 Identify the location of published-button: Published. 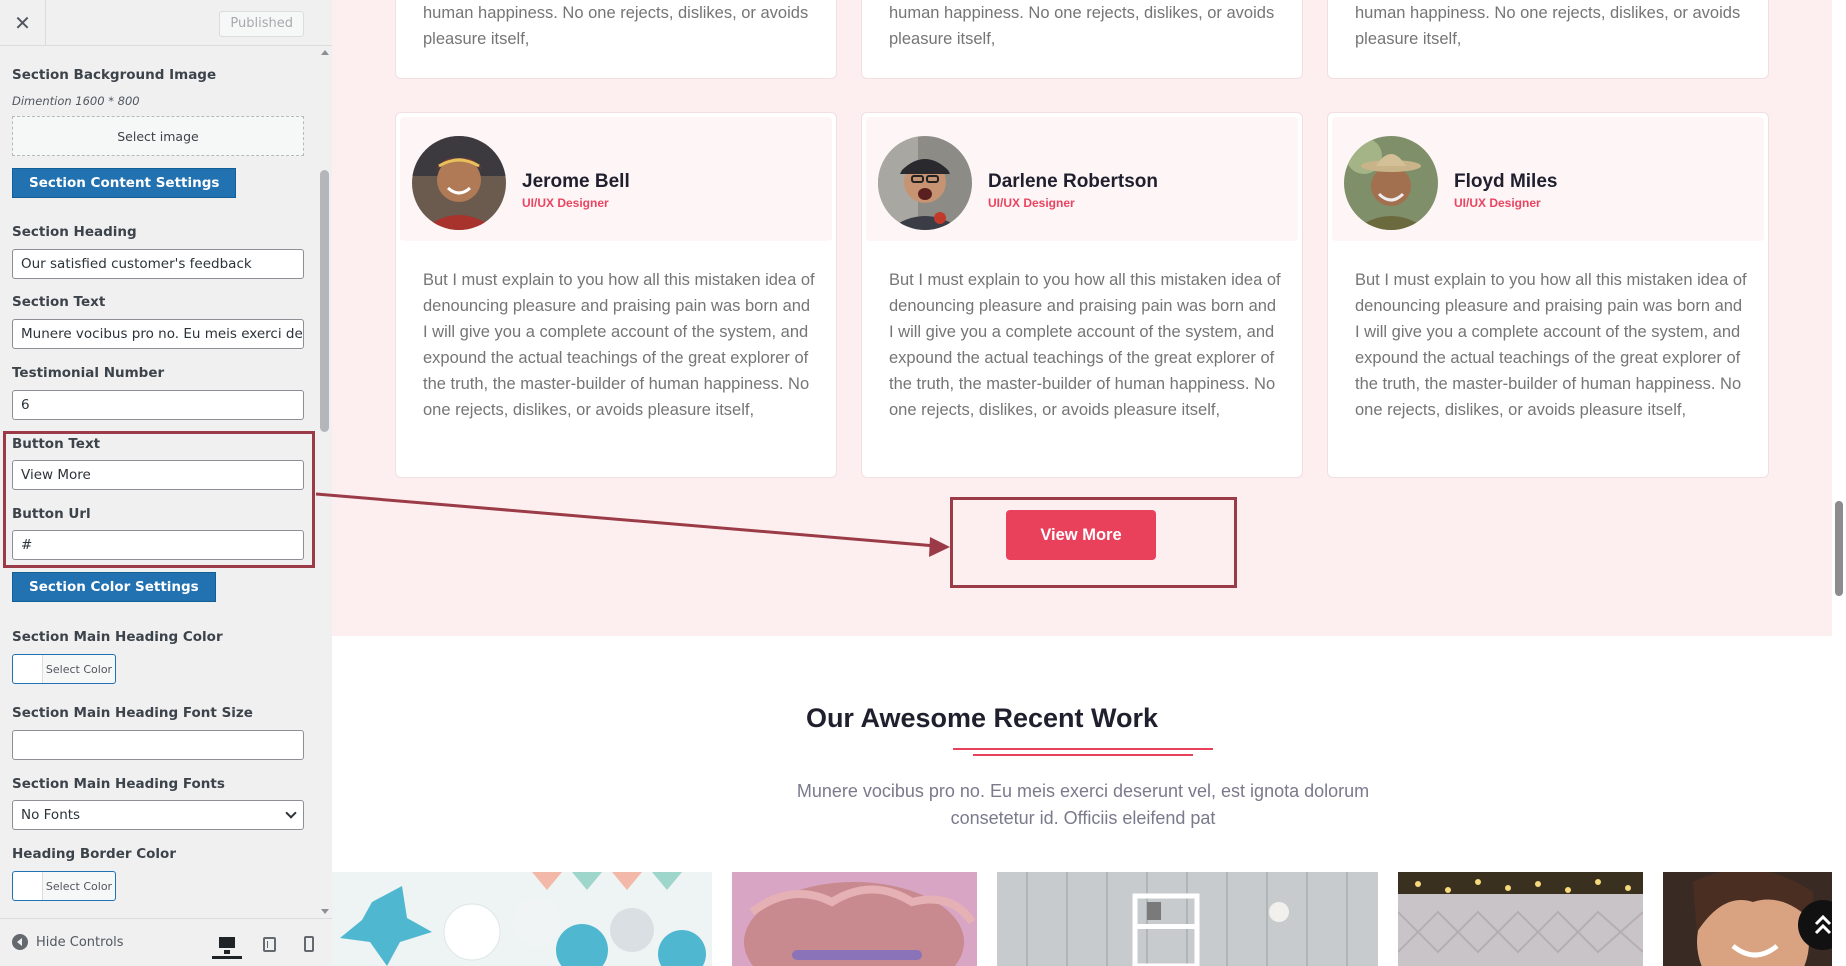
(261, 24).